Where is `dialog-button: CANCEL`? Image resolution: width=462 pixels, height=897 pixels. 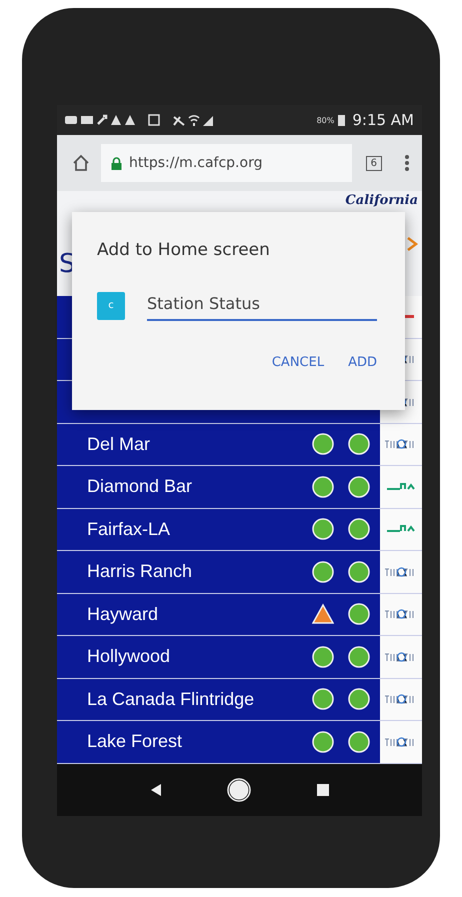
dialog-button: CANCEL is located at coordinates (298, 362).